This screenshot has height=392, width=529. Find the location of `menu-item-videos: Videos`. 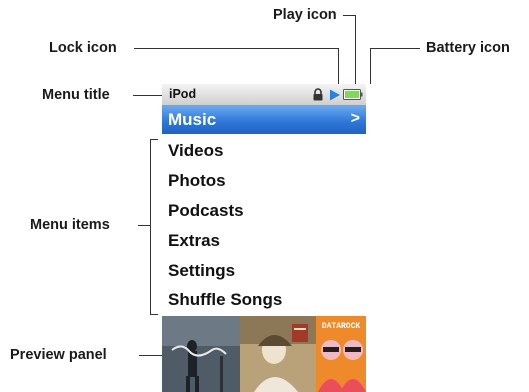

menu-item-videos: Videos is located at coordinates (195, 151).